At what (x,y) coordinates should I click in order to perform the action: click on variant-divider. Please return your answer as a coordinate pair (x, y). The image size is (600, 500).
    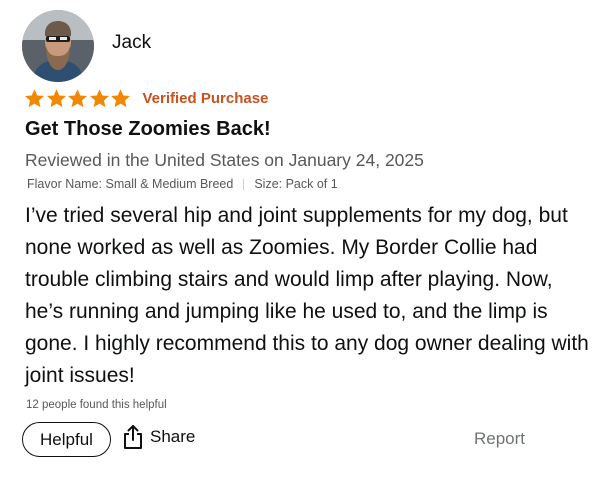
    Looking at the image, I should click on (244, 184).